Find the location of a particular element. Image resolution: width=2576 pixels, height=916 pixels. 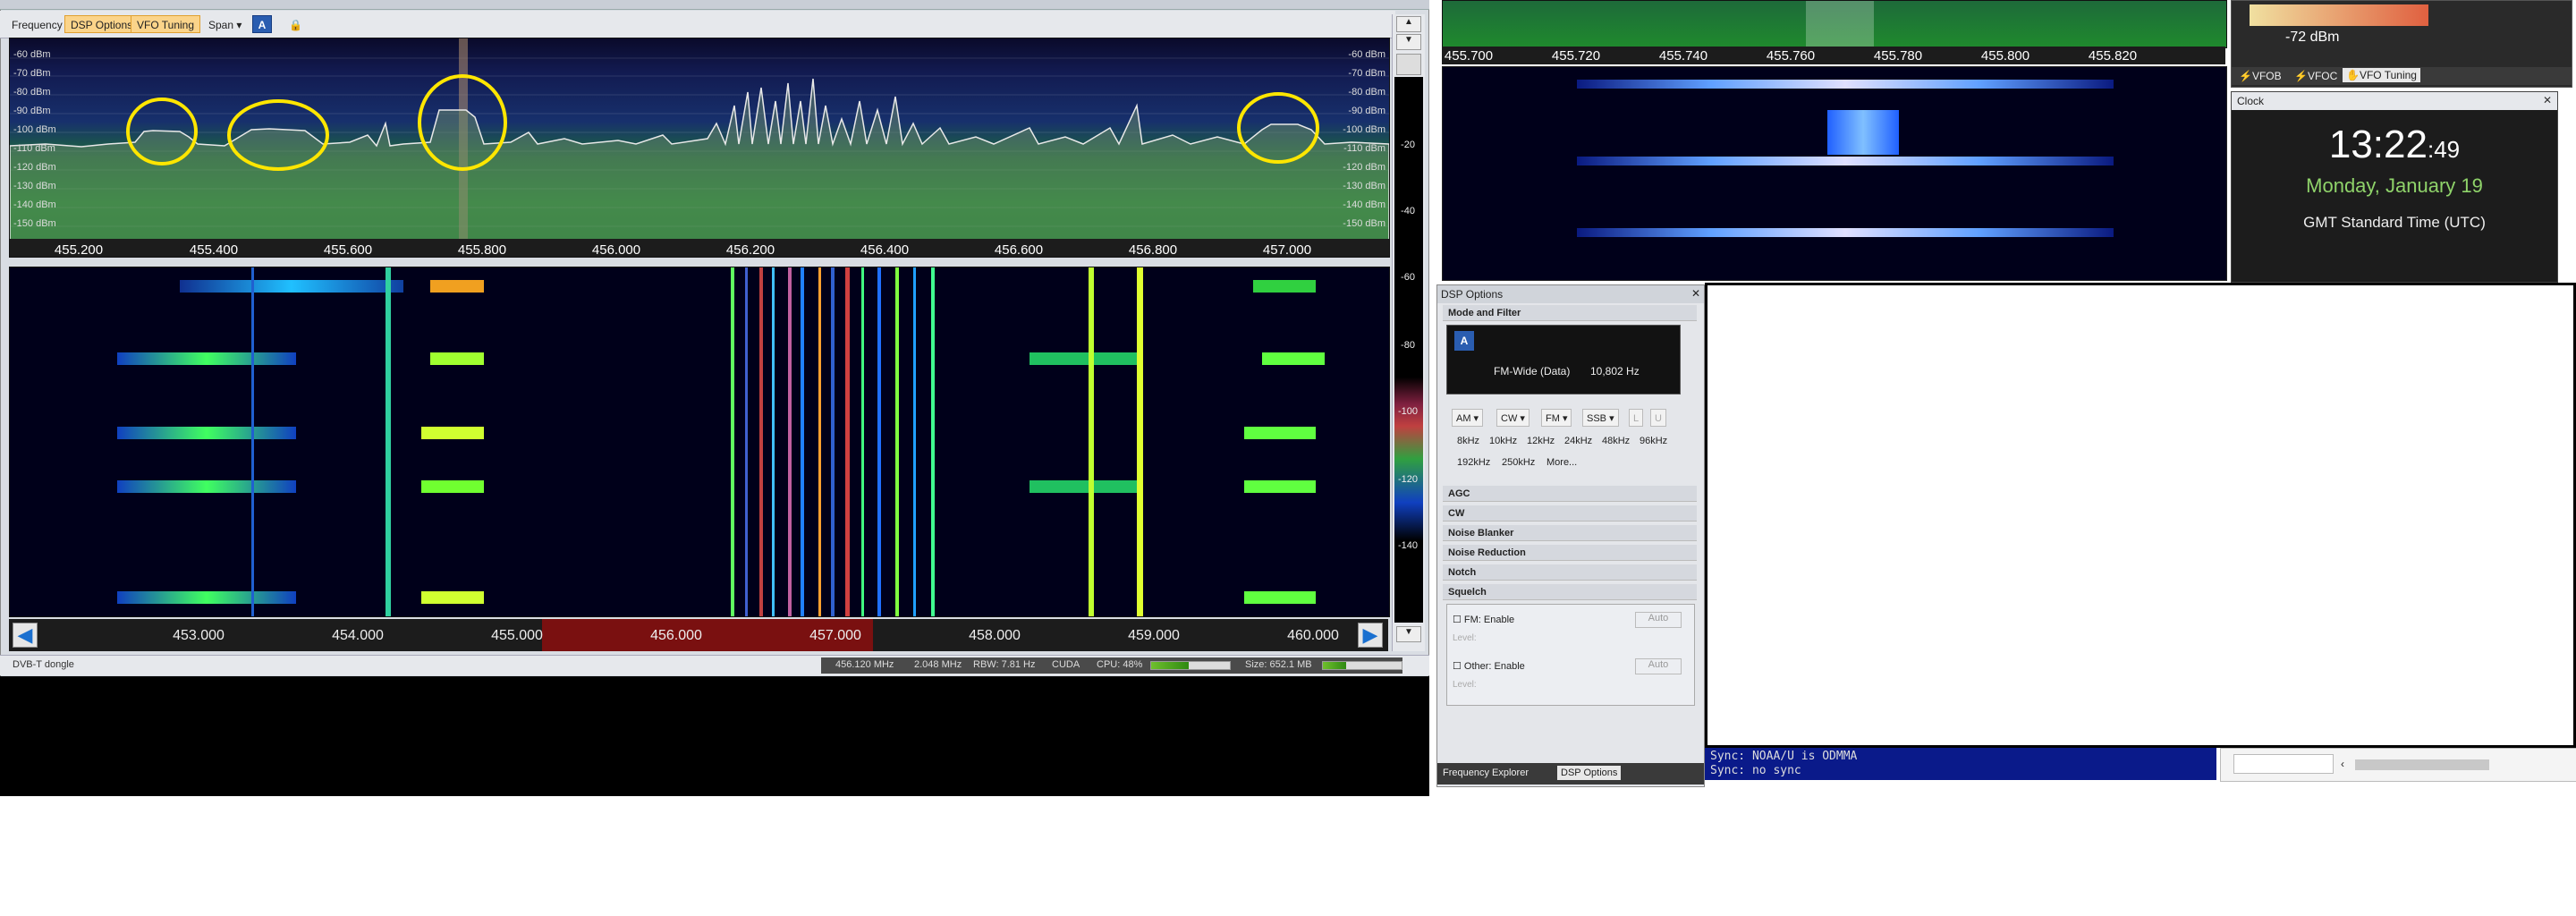

scroll-left-icon: ◀ is located at coordinates (25, 635).